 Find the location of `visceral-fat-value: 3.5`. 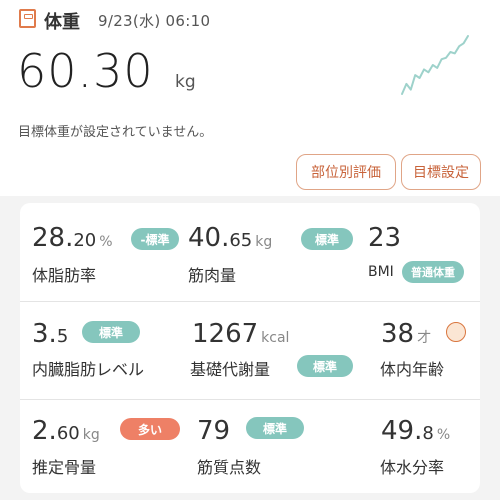

visceral-fat-value: 3.5 is located at coordinates (50, 334).